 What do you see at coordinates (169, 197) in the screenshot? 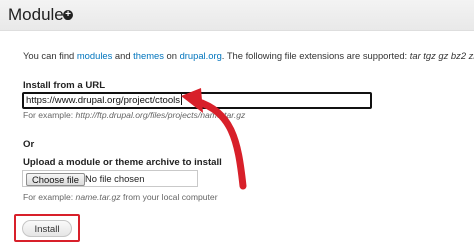
I see `upload-example-suffix: from your local computer` at bounding box center [169, 197].